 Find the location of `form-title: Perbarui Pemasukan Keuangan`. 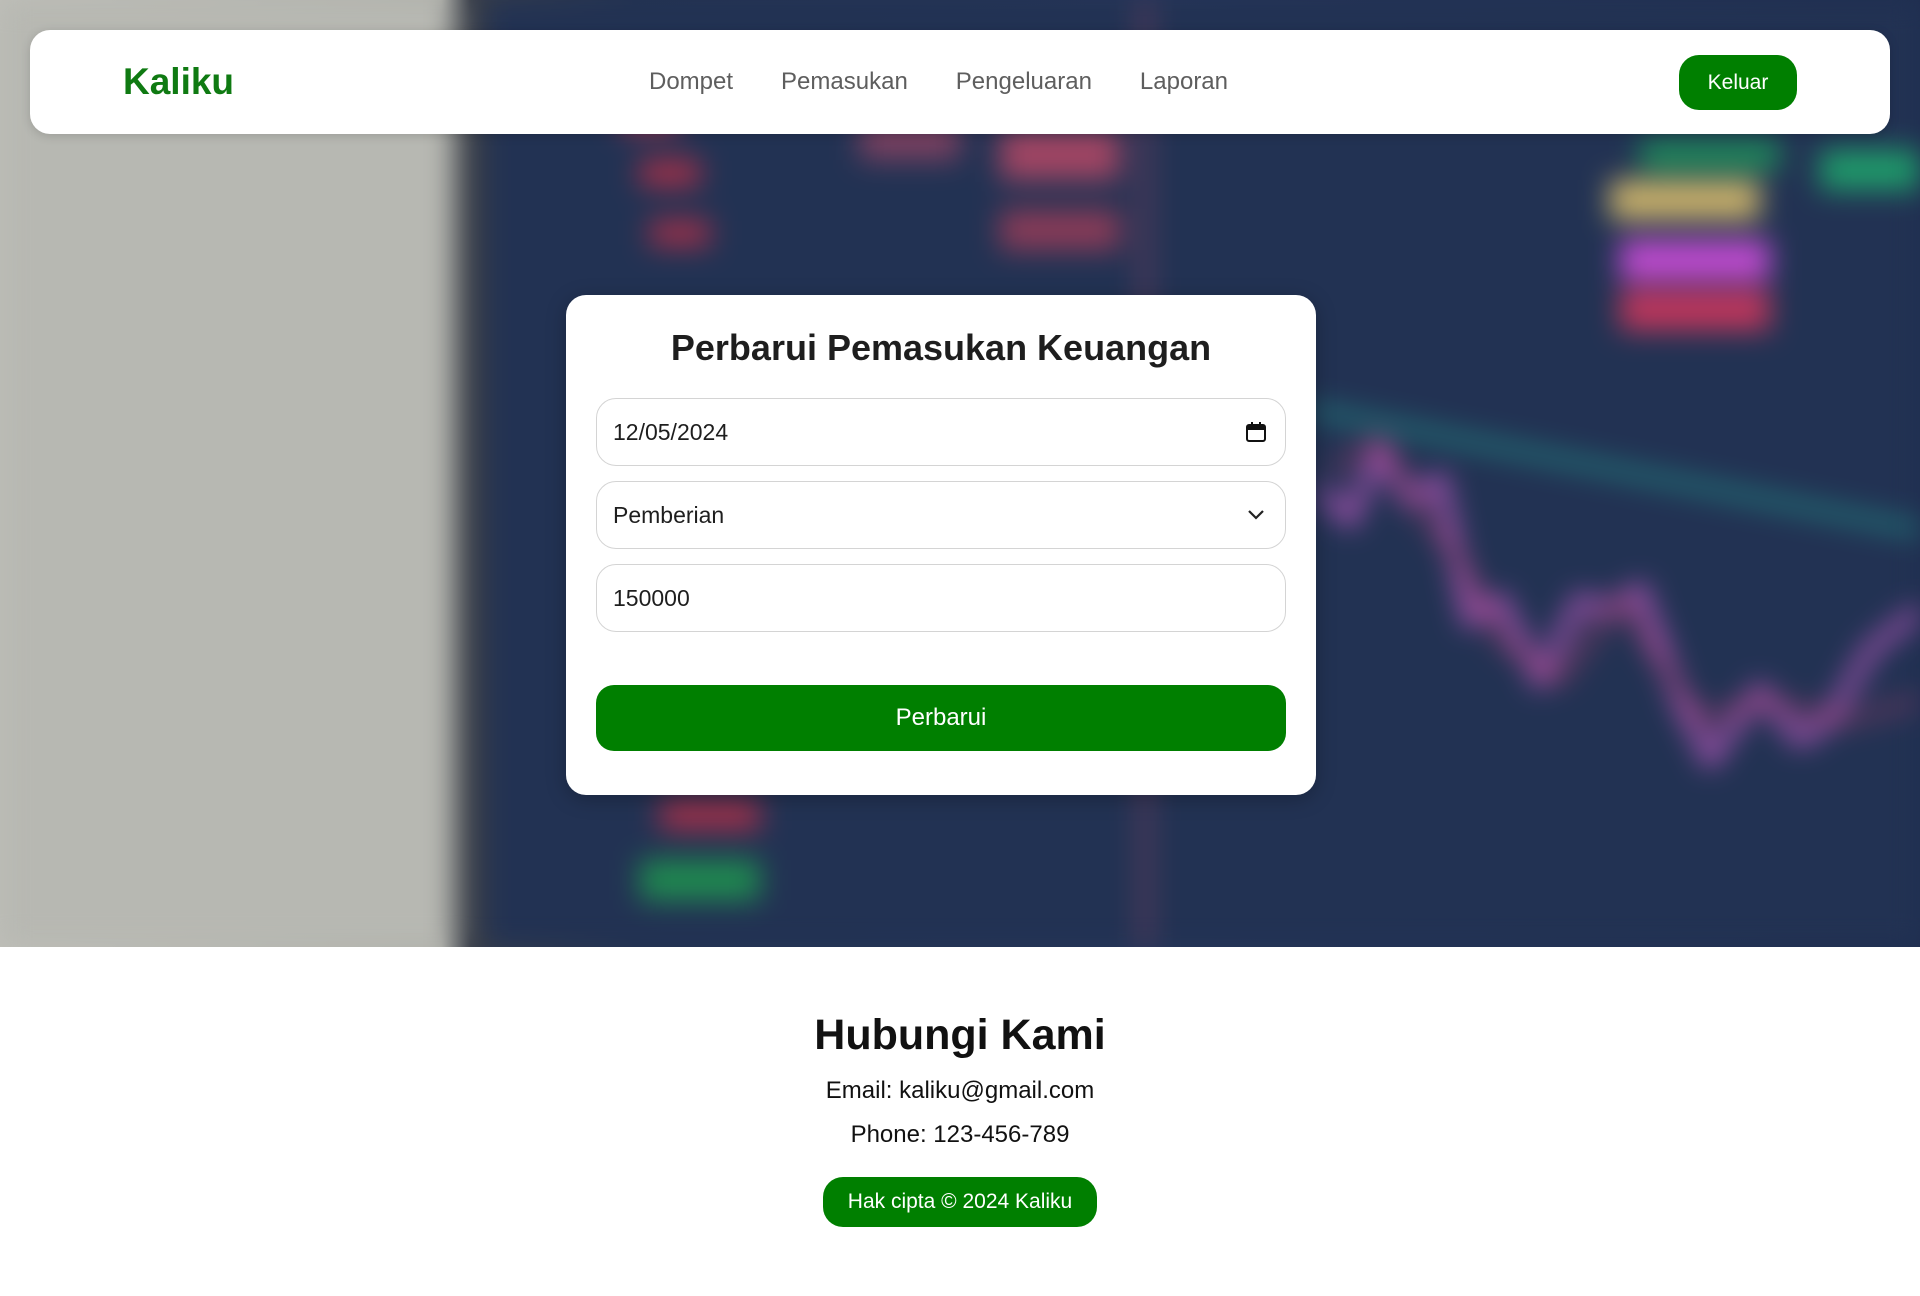

form-title: Perbarui Pemasukan Keuangan is located at coordinates (941, 347).